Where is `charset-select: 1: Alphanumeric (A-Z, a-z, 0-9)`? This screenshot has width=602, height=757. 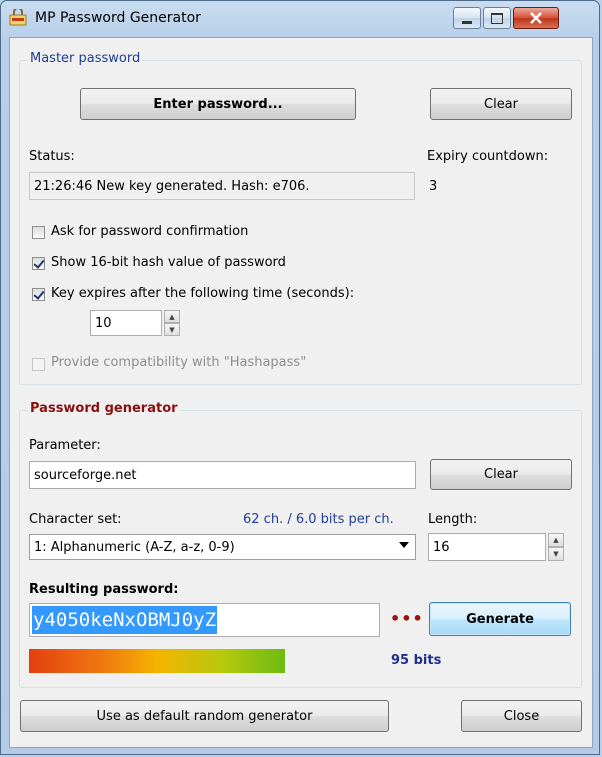
charset-select: 1: Alphanumeric (A-Z, a-z, 0-9) is located at coordinates (222, 547).